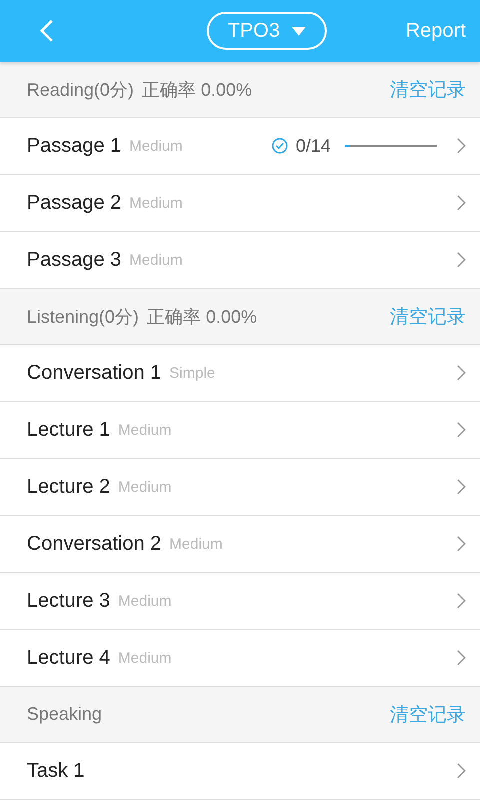  Describe the element at coordinates (240, 601) in the screenshot. I see `list-item: Lecture 3 Medium` at that location.